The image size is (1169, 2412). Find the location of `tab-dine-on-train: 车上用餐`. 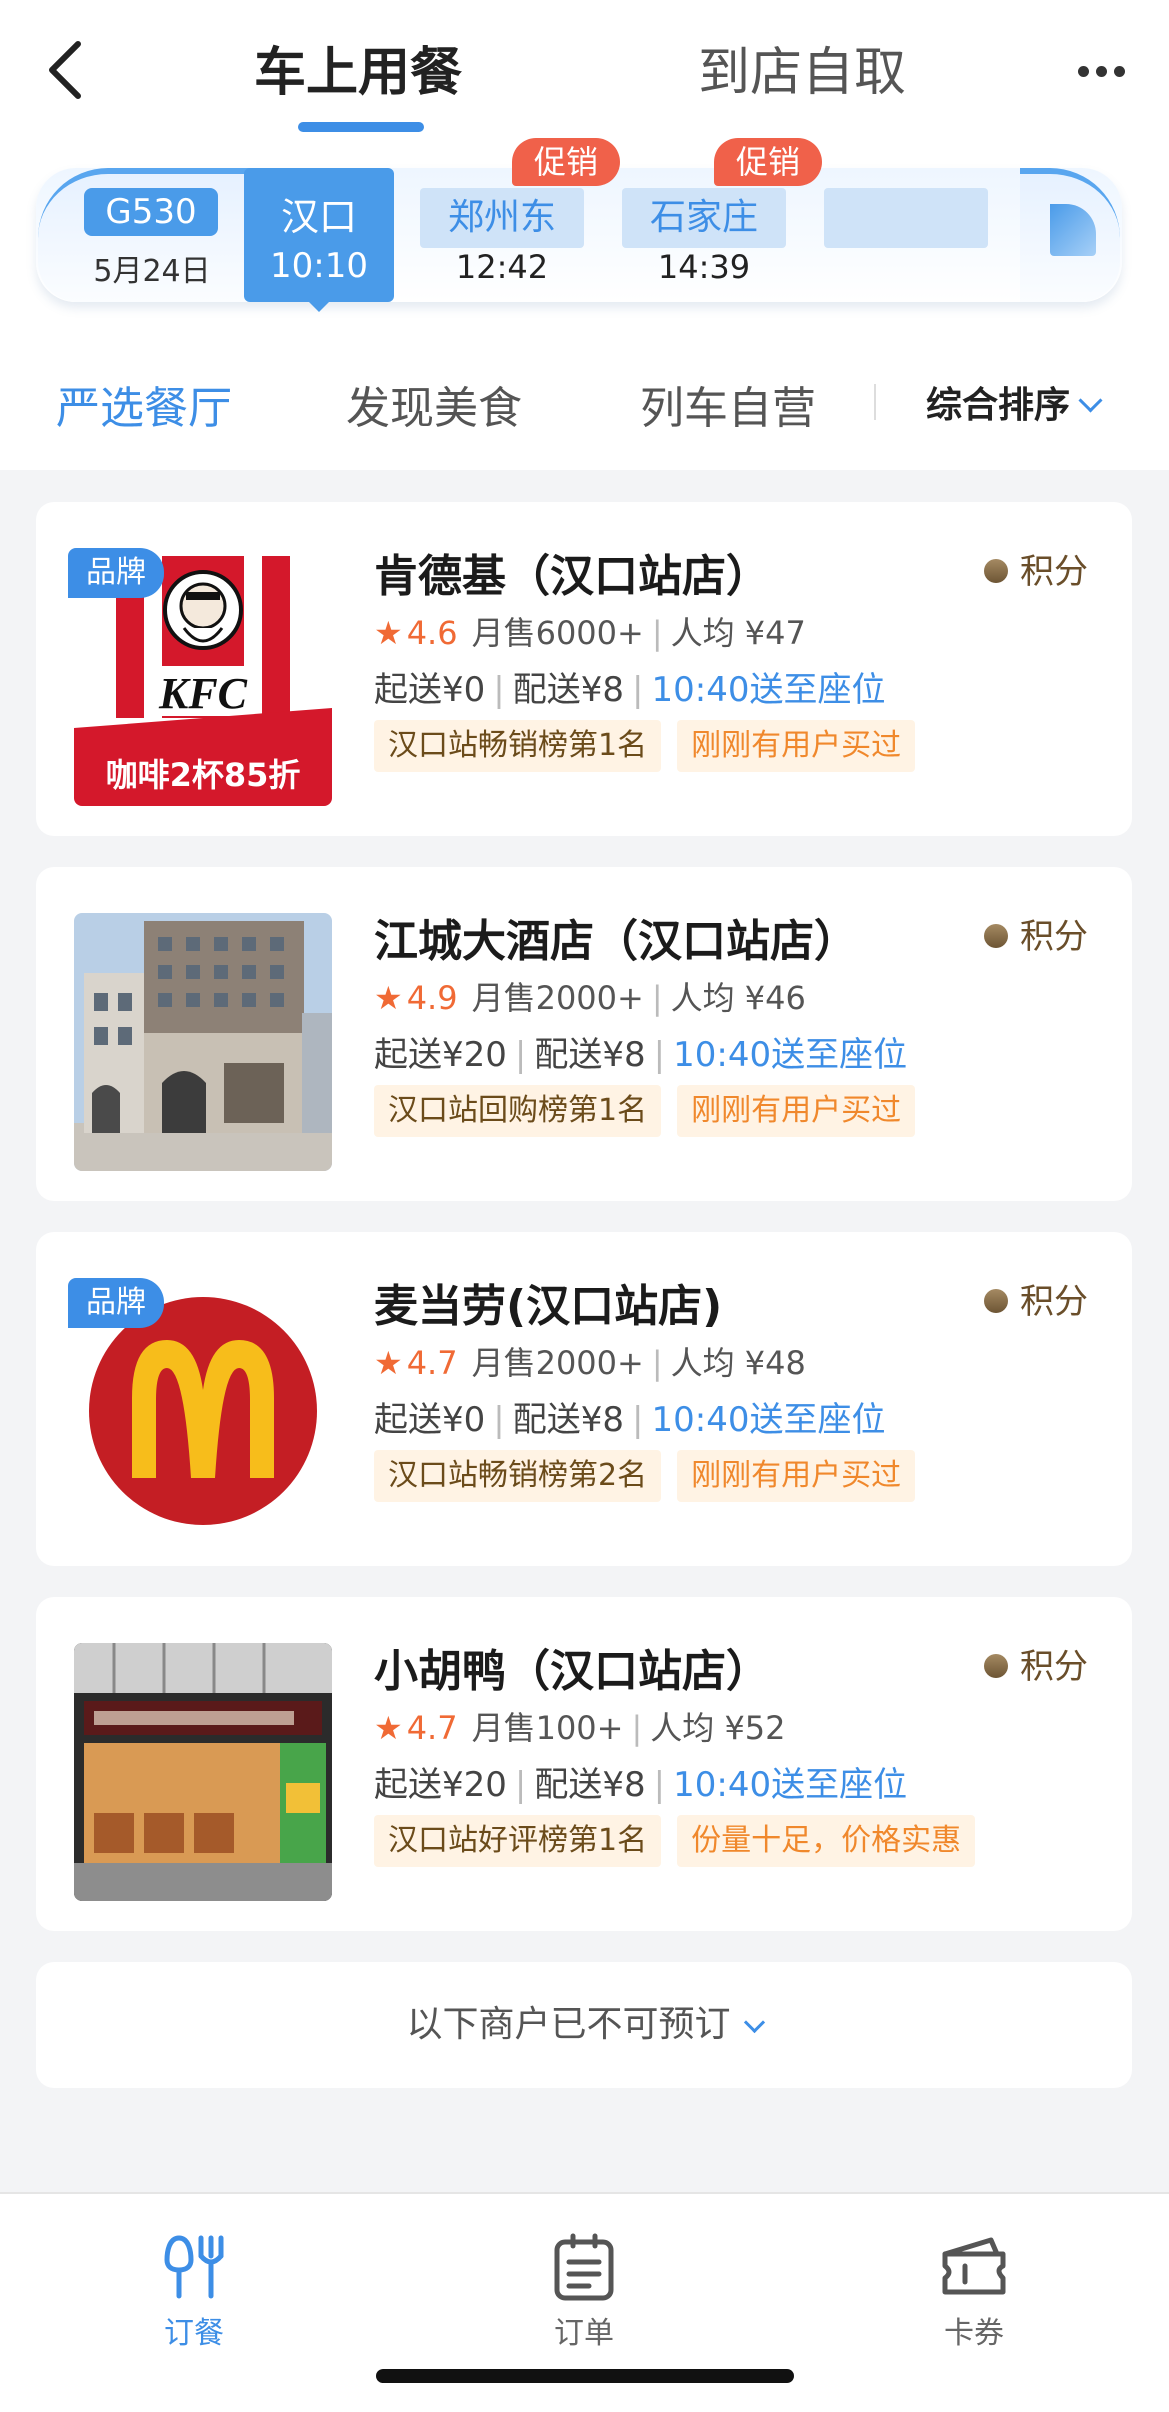

tab-dine-on-train: 车上用餐 is located at coordinates (358, 67).